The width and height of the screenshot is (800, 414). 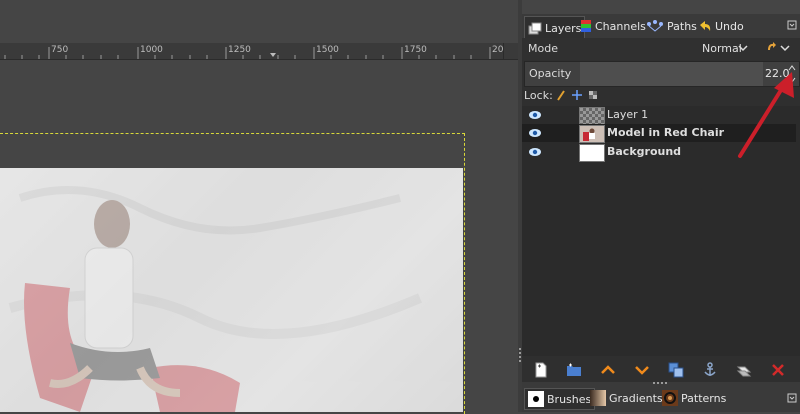 I want to click on mode-row: Mode Normal, so click(x=661, y=49).